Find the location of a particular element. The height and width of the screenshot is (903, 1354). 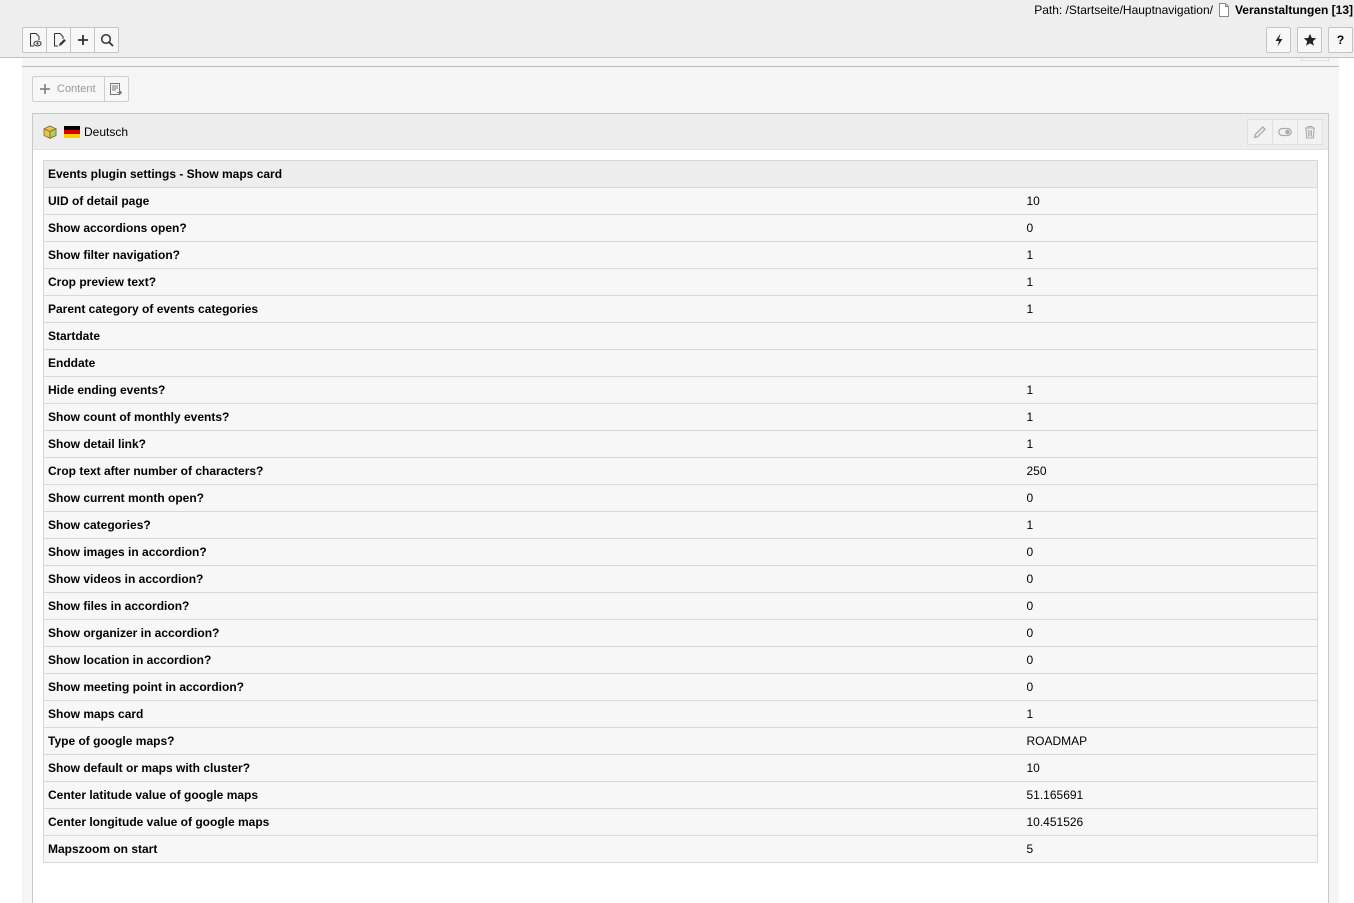

table-row: Show current month open? 0 is located at coordinates (680, 498).